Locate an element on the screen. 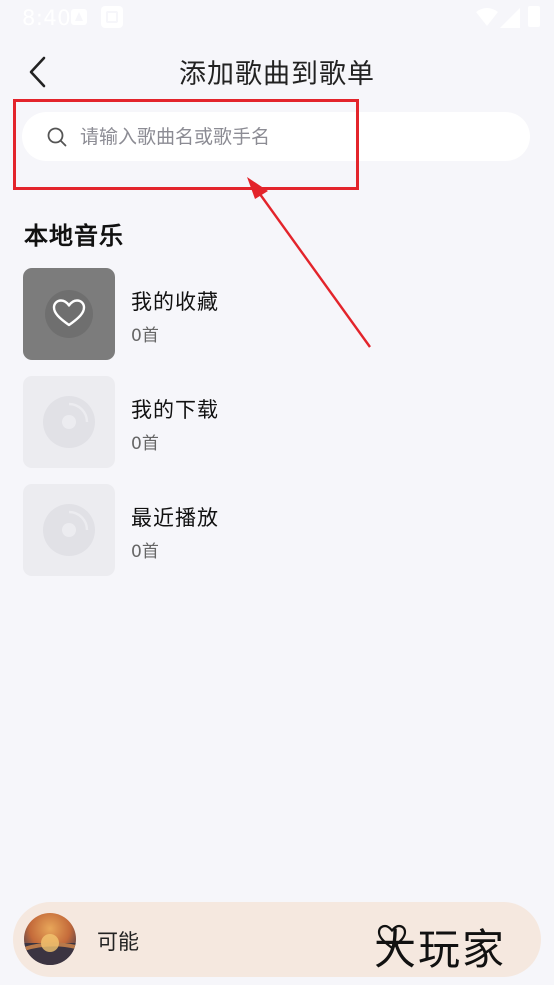  now-playing-title: 可能 is located at coordinates (118, 942).